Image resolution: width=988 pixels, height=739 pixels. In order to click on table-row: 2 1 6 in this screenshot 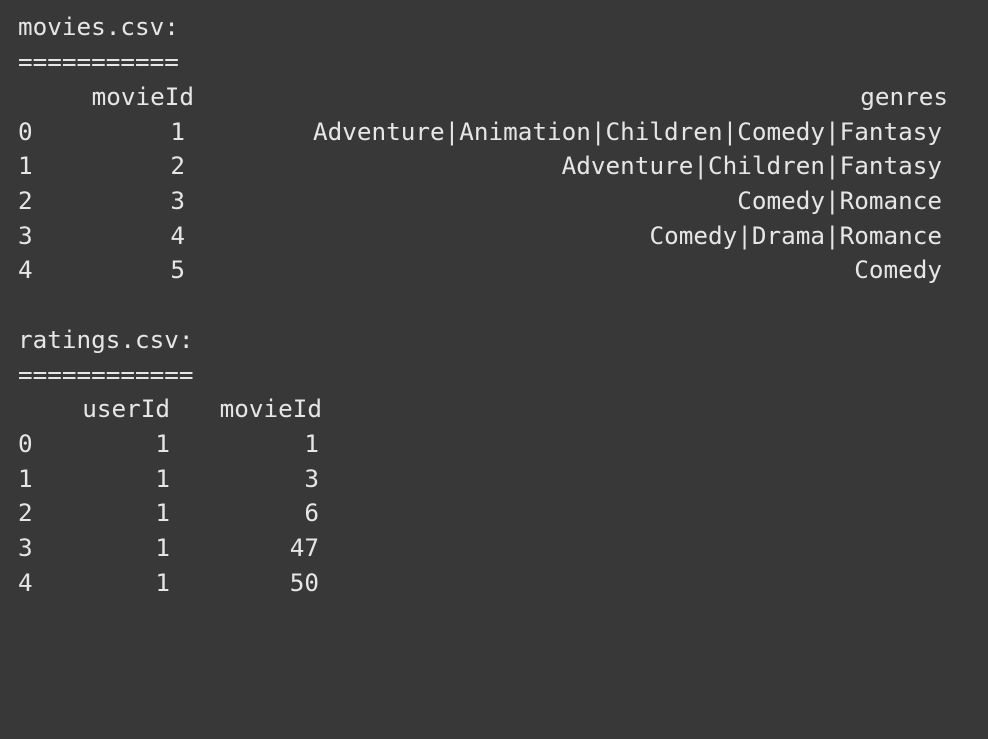, I will do `click(170, 513)`.